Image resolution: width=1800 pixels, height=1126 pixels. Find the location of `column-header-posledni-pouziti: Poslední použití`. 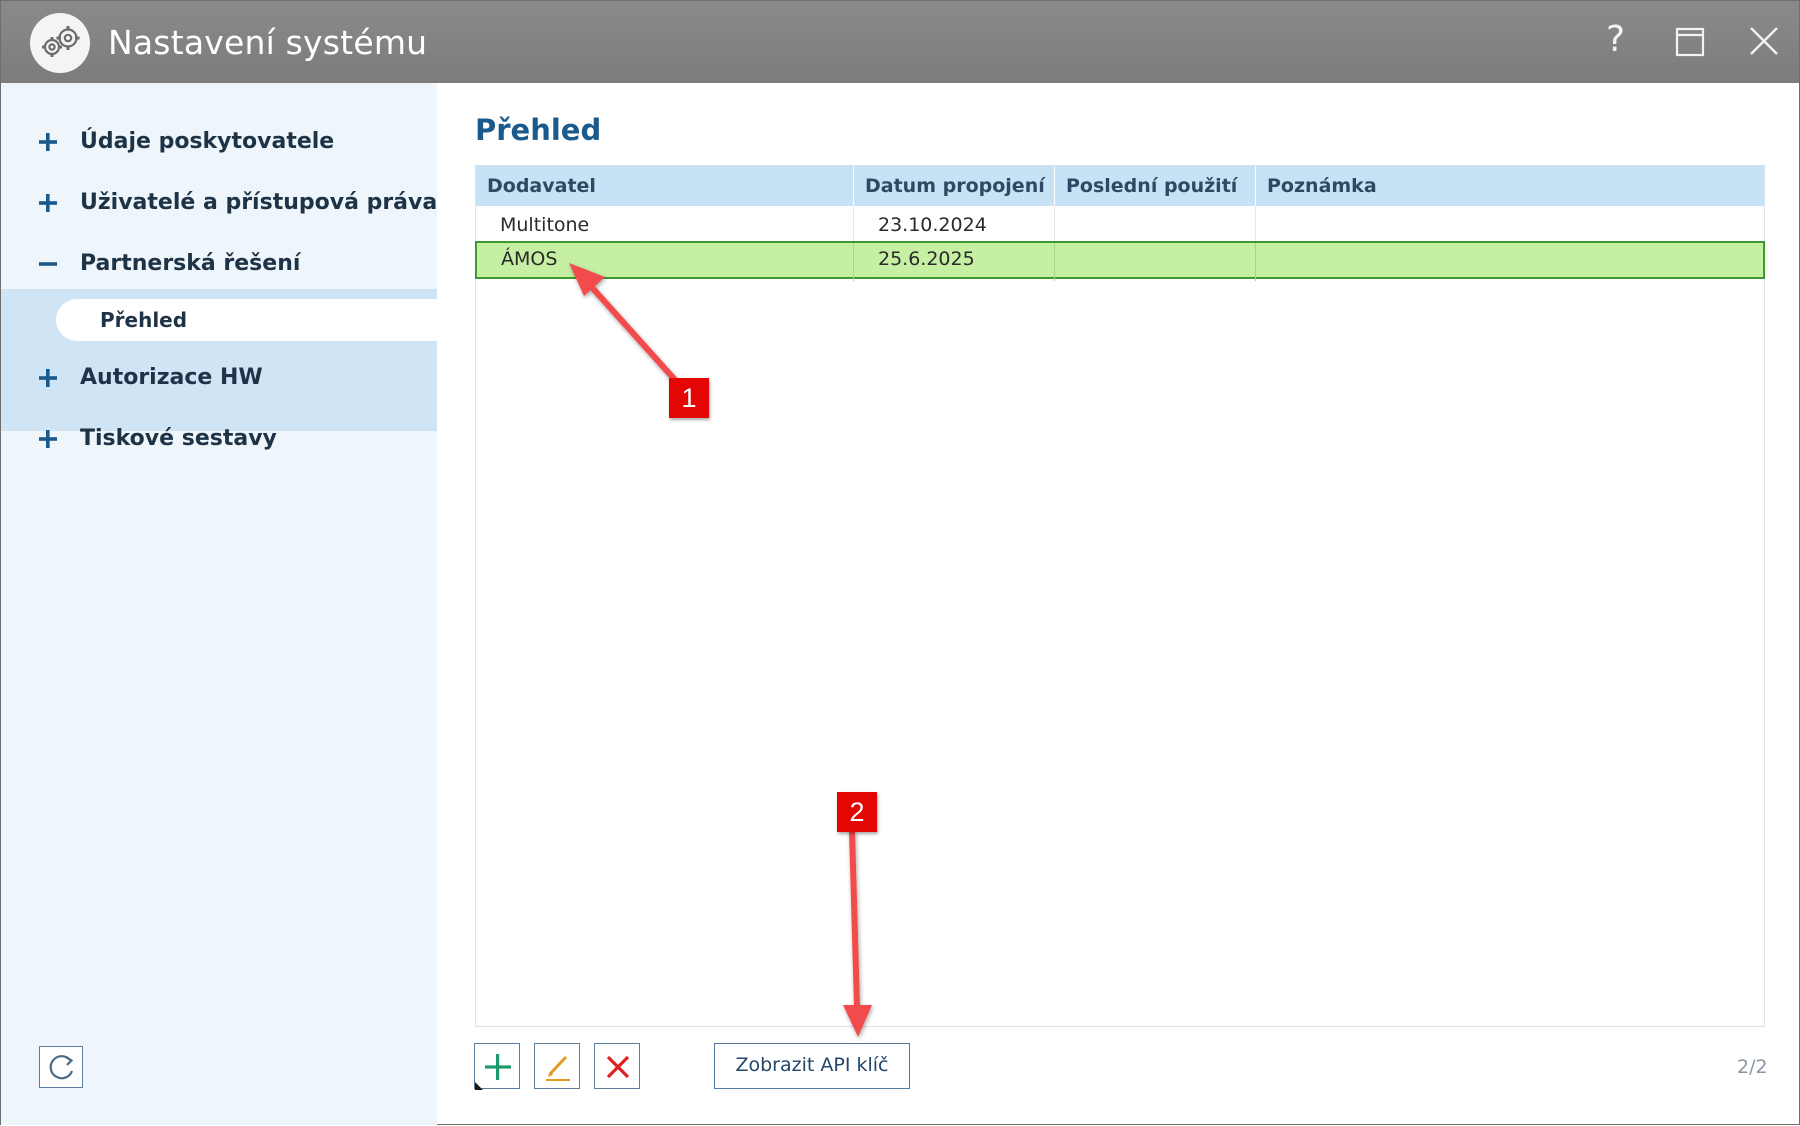

column-header-posledni-pouziti: Poslední použití is located at coordinates (1155, 186).